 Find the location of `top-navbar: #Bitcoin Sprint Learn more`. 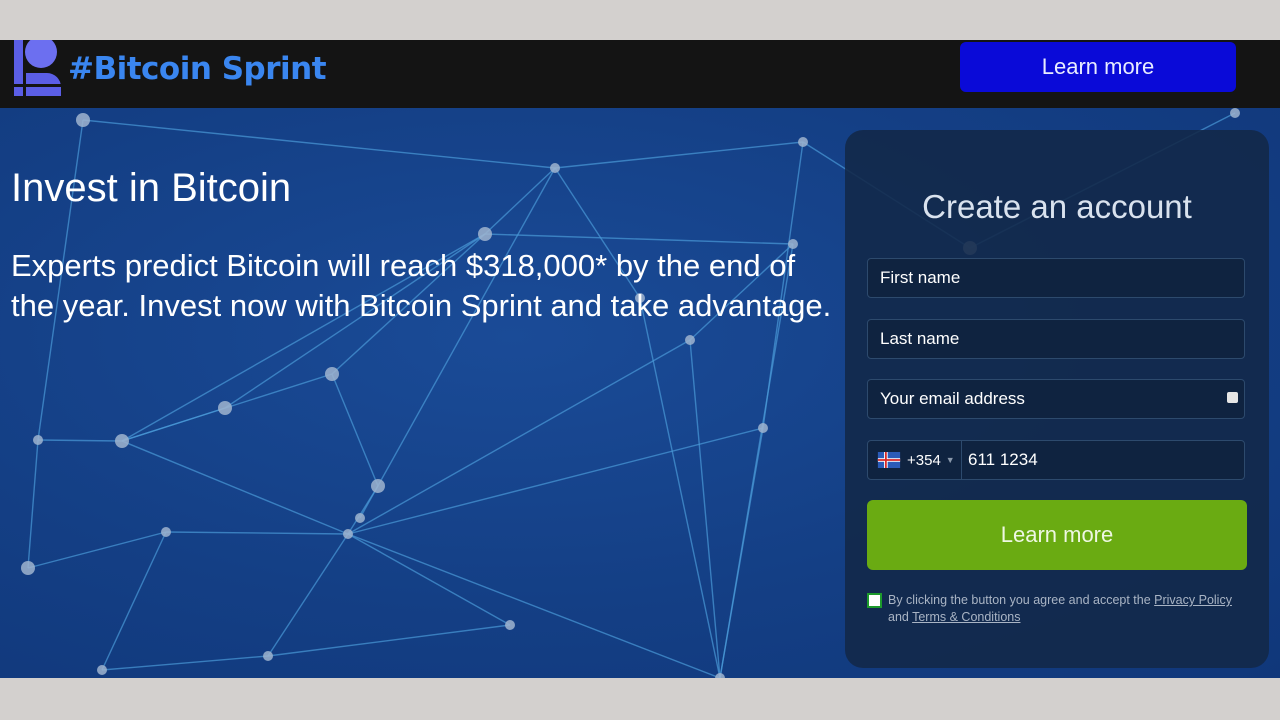

top-navbar: #Bitcoin Sprint Learn more is located at coordinates (640, 74).